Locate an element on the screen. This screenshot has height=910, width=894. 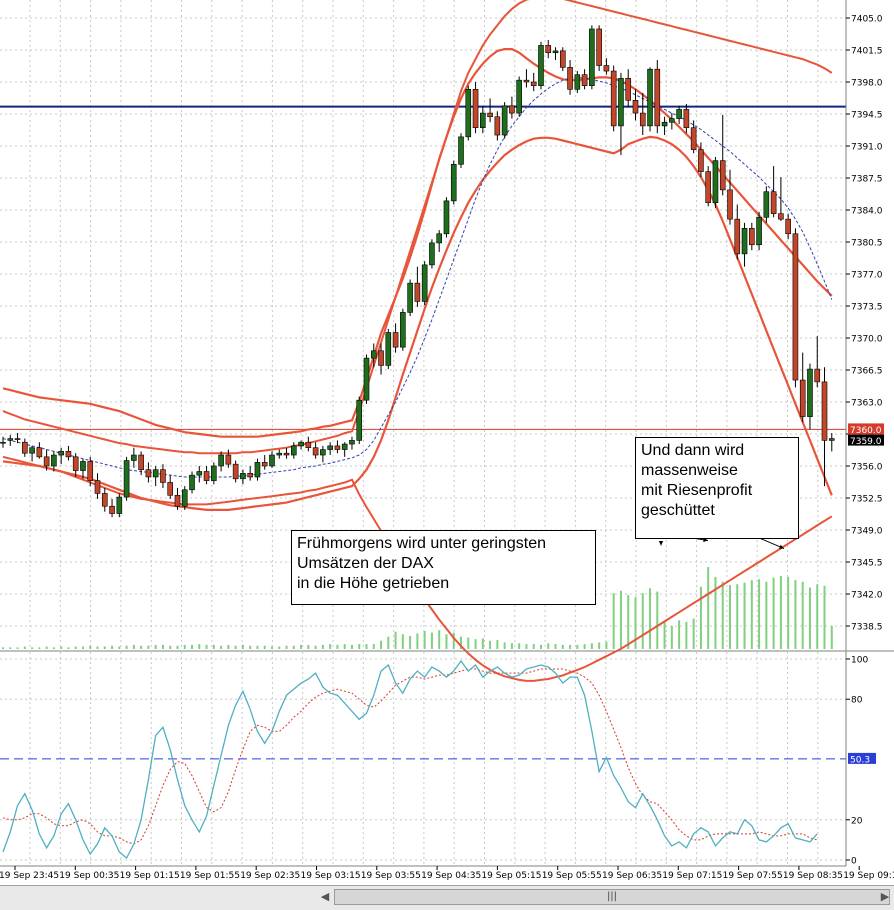
price-tick-label: 7342.0 is located at coordinates (867, 596).